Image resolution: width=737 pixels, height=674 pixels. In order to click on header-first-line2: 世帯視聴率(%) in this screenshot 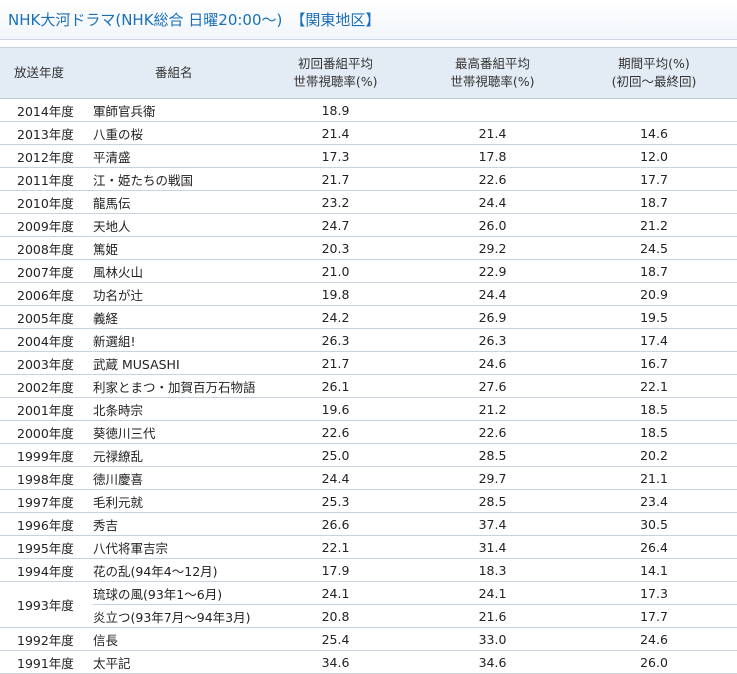, I will do `click(335, 81)`.